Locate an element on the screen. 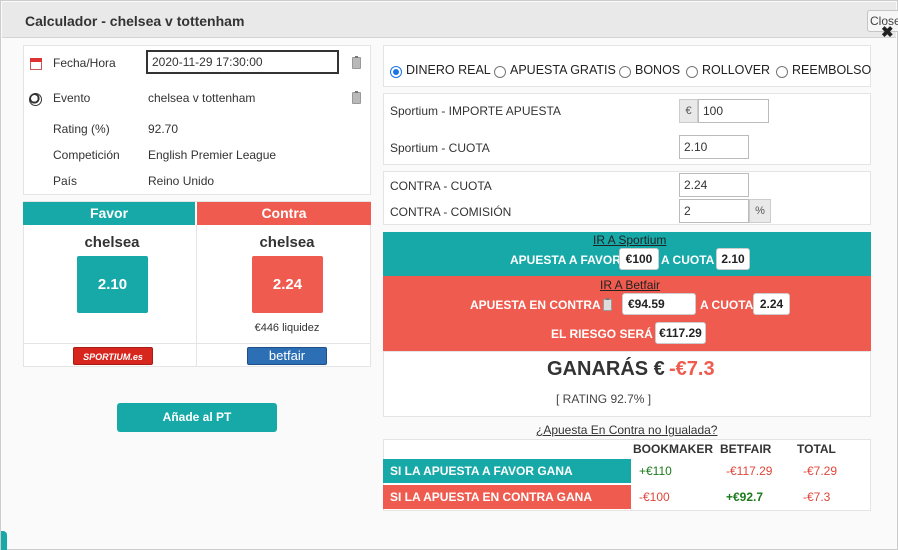 The image size is (898, 550). event-label: Evento is located at coordinates (72, 98).